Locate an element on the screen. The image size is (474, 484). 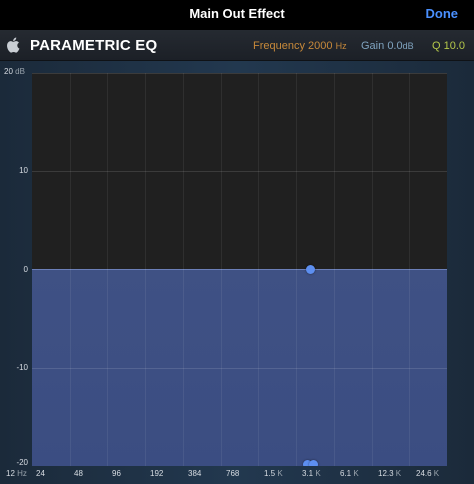
x-tick-label: 384 is located at coordinates (195, 473).